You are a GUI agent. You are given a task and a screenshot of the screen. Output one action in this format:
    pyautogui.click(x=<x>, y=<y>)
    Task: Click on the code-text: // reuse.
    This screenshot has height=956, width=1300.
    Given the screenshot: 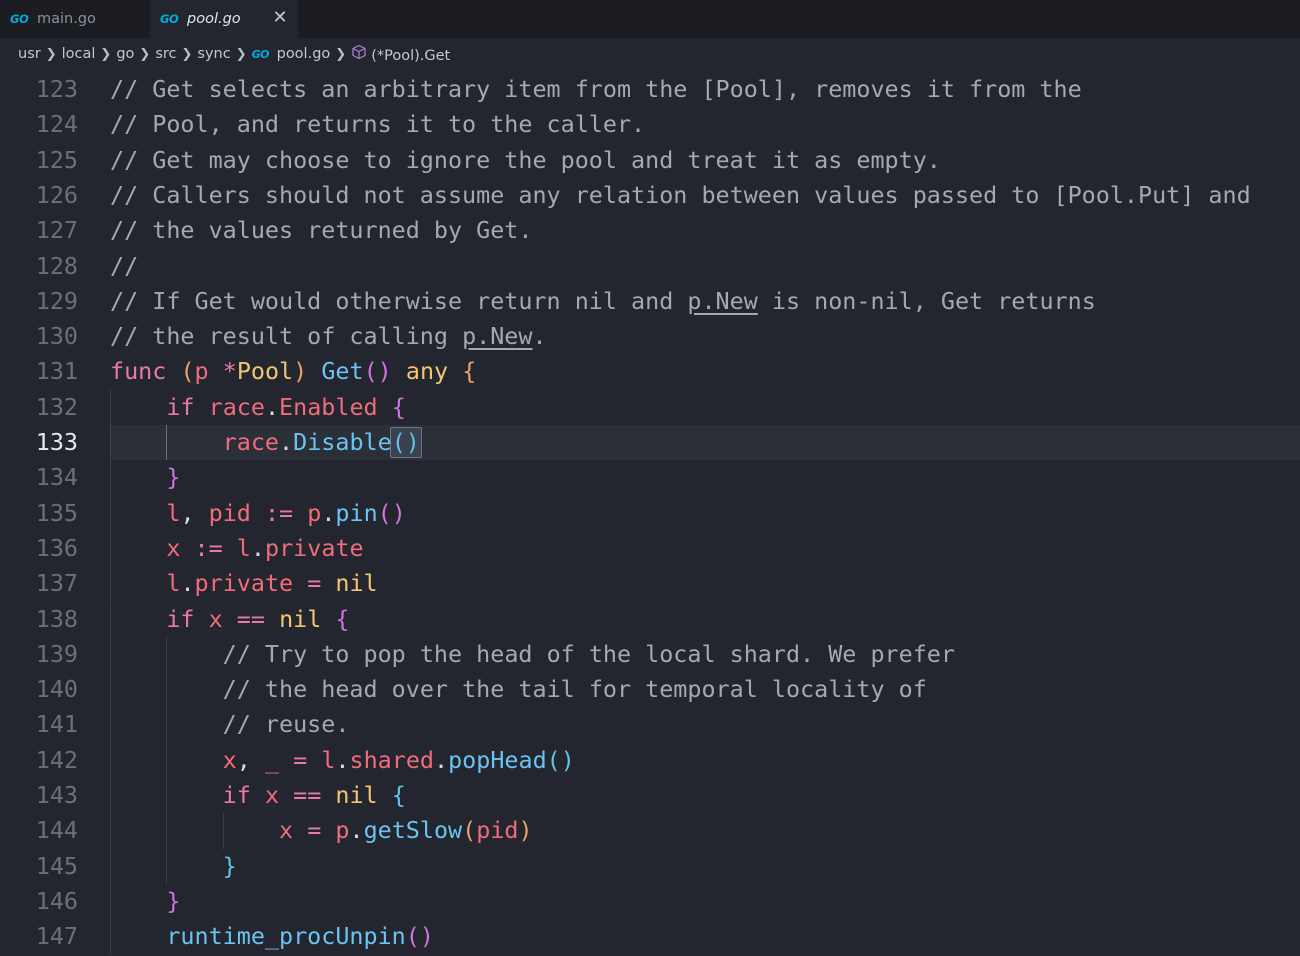 What is the action you would take?
    pyautogui.click(x=230, y=724)
    